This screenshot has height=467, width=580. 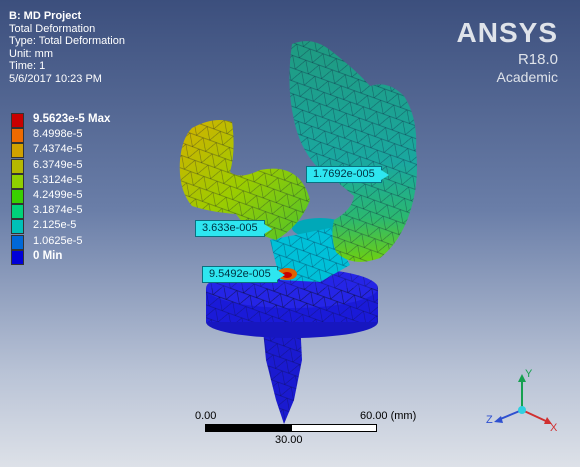 I want to click on scale-bar, so click(x=291, y=428).